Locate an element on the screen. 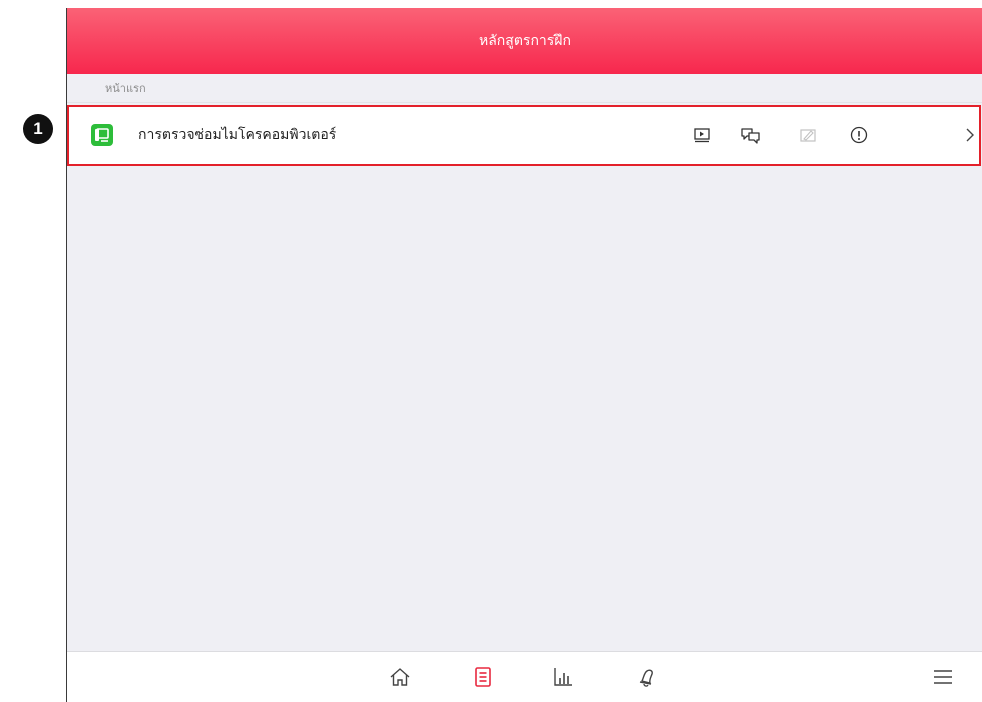 The width and height of the screenshot is (982, 702). course-list-item: การตรวจซ่อมไมโครคอมพิวเตอร์ is located at coordinates (524, 135).